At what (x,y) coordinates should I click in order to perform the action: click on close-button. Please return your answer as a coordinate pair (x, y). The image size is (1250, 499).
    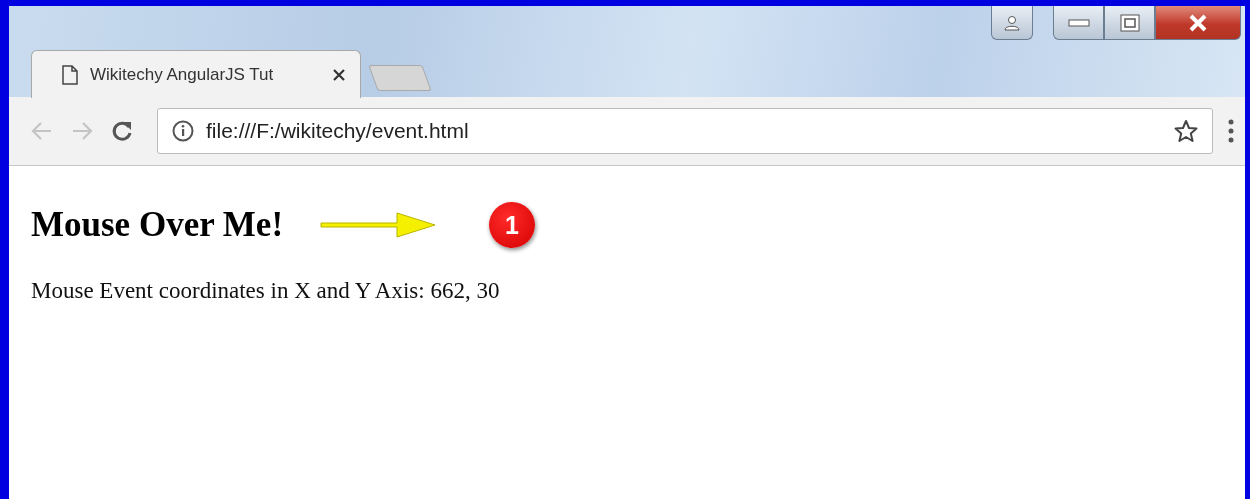
    Looking at the image, I should click on (1198, 23).